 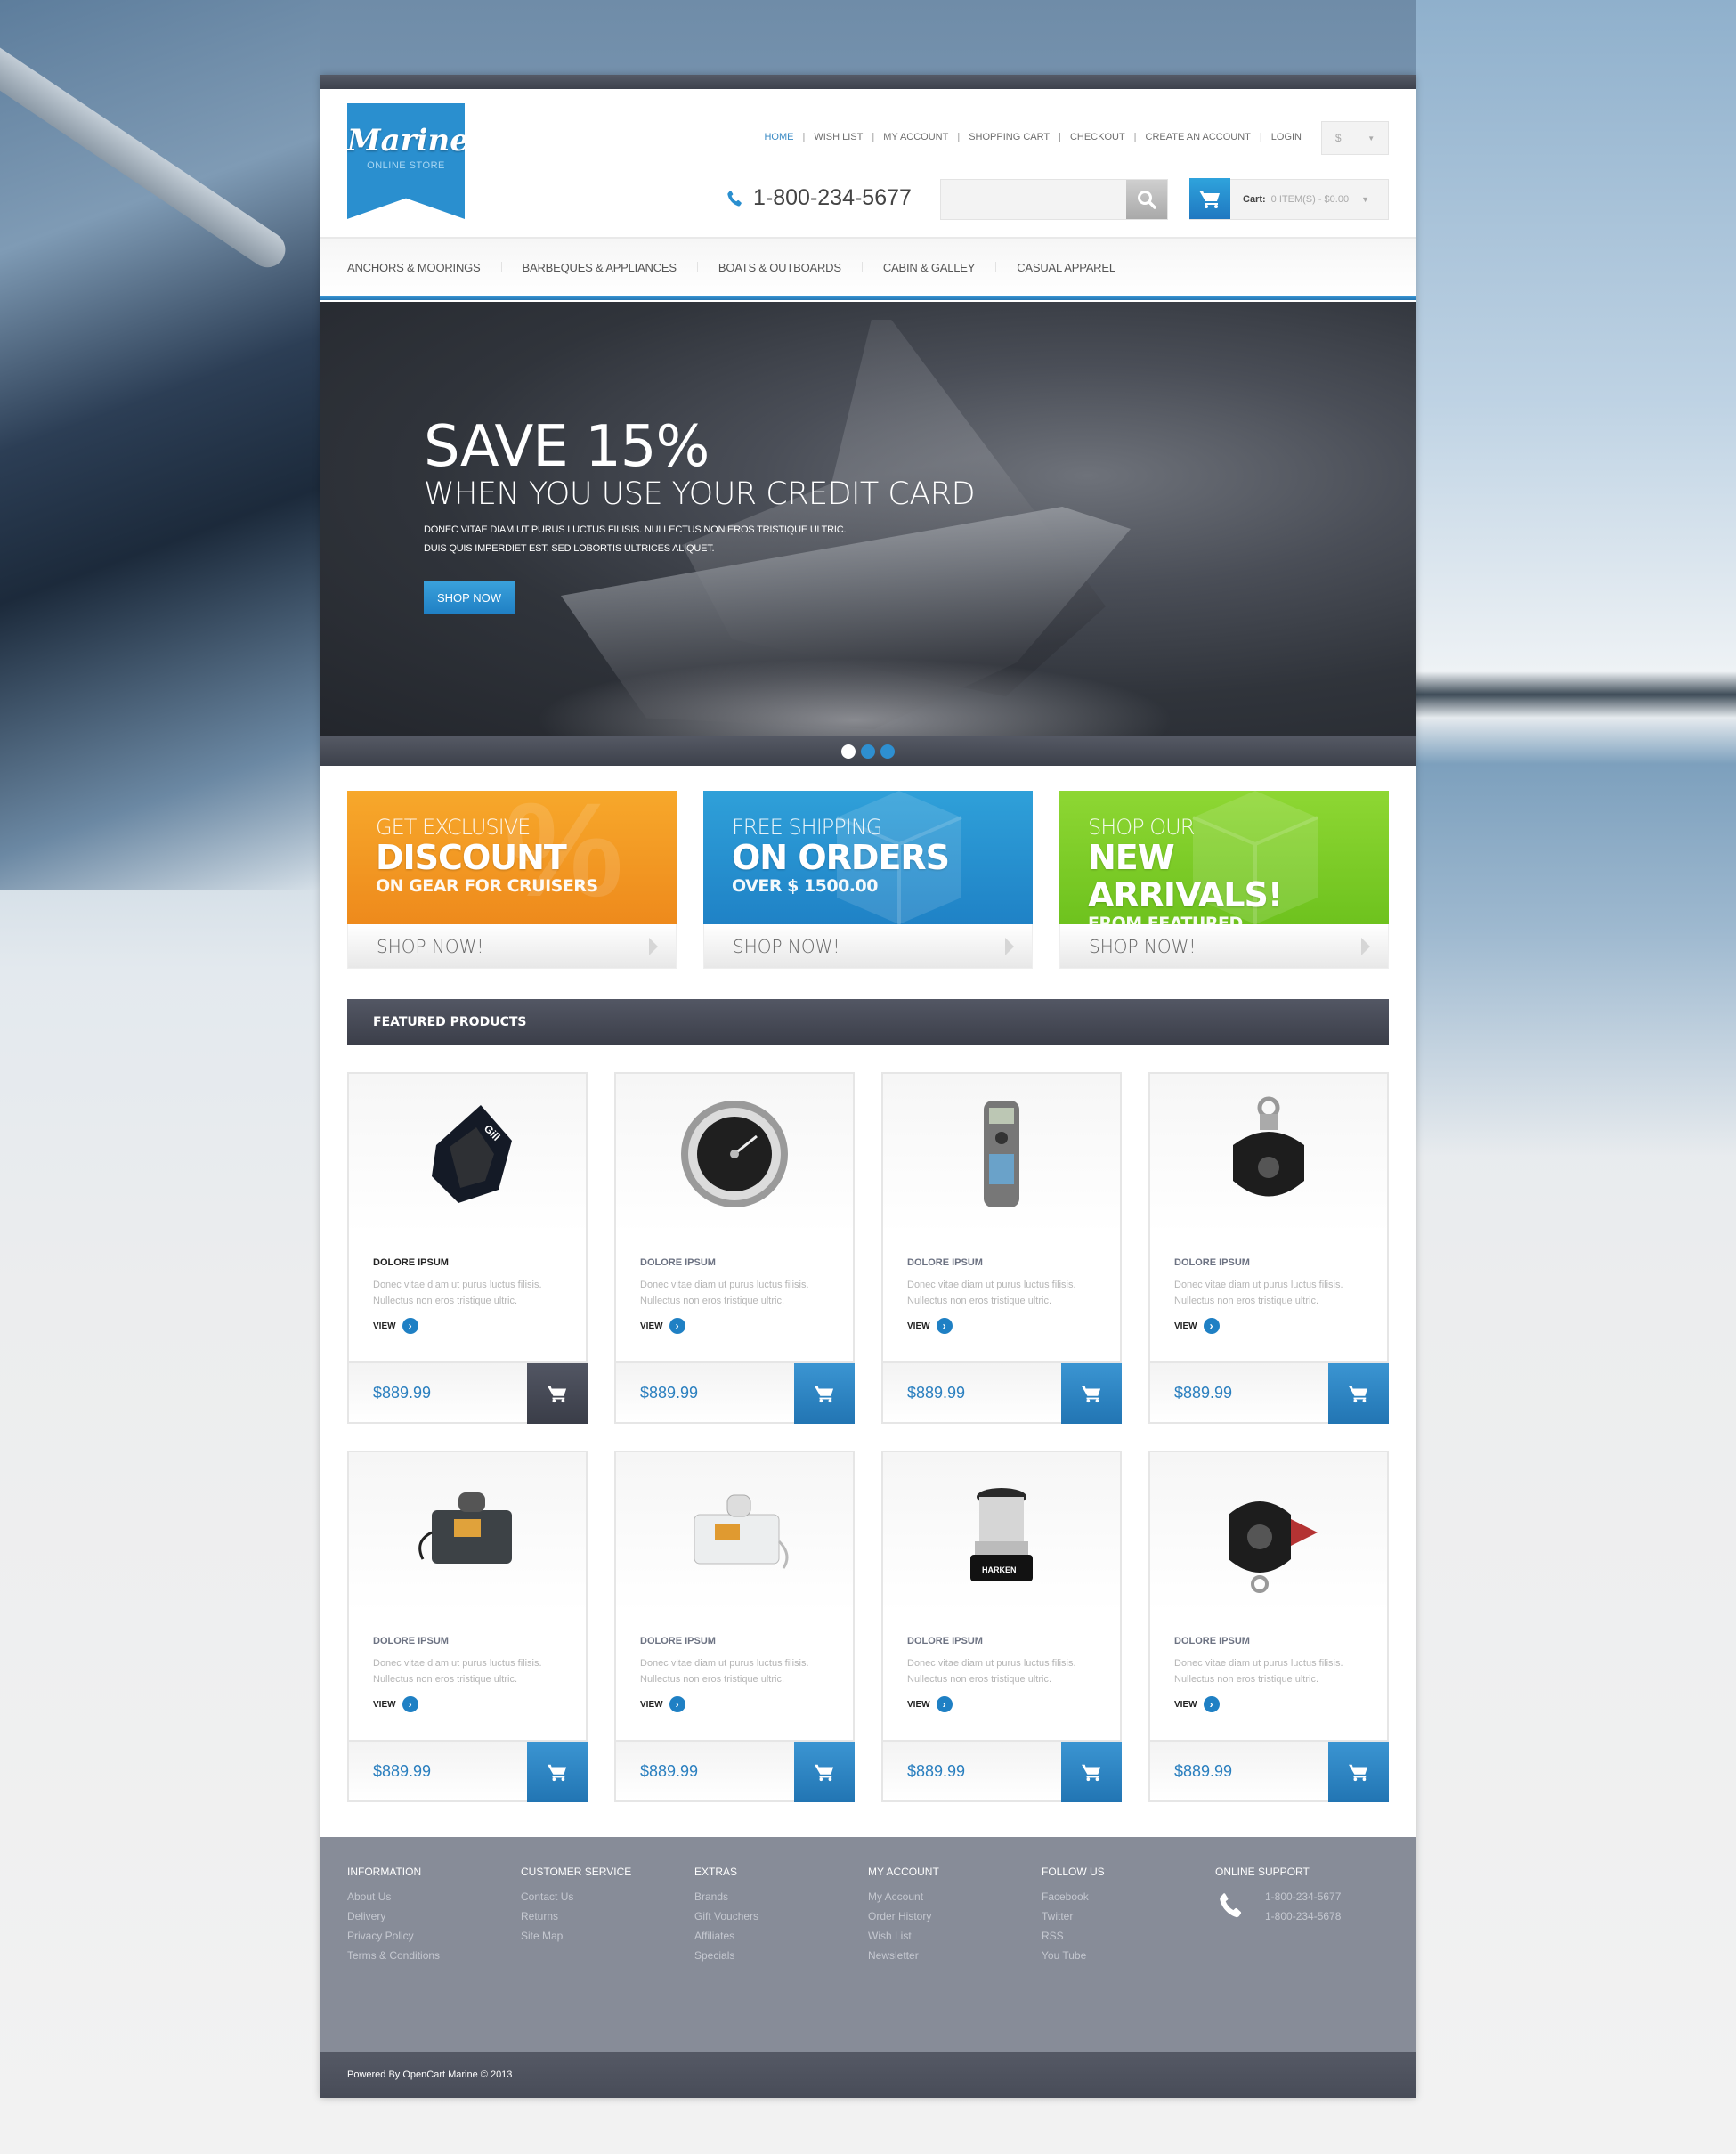 I want to click on footer-link: Terms & Conditions, so click(x=434, y=1955).